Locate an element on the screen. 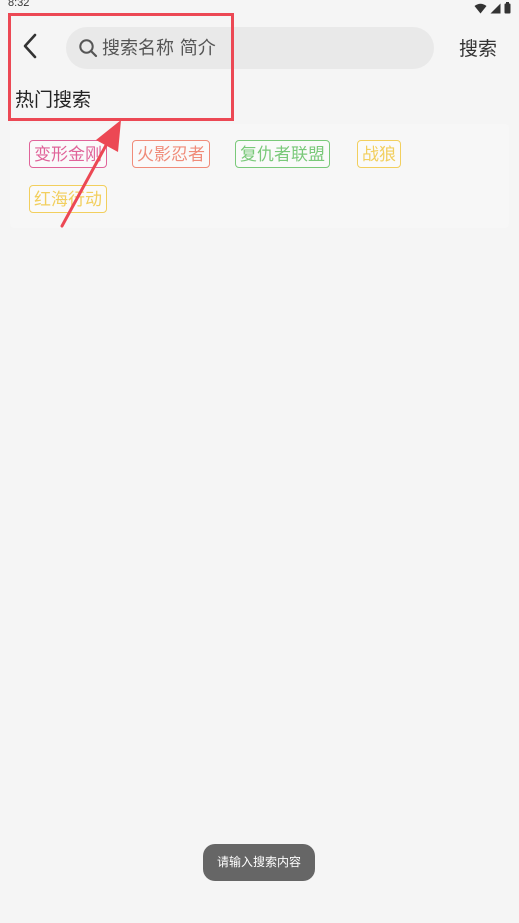 The image size is (519, 923). chevron-left-icon is located at coordinates (30, 48).